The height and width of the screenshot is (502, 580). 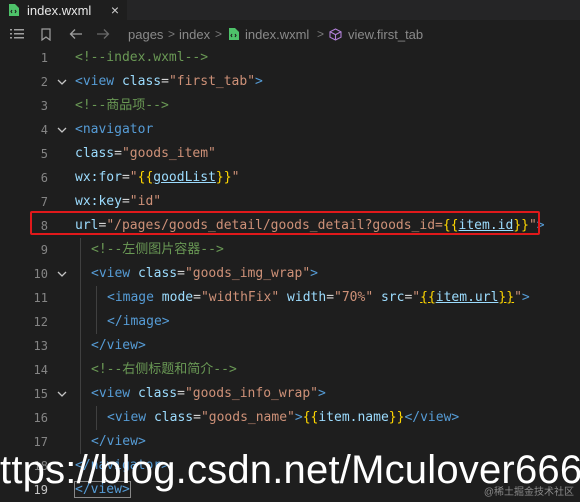 What do you see at coordinates (184, 177) in the screenshot?
I see `expression: goodList` at bounding box center [184, 177].